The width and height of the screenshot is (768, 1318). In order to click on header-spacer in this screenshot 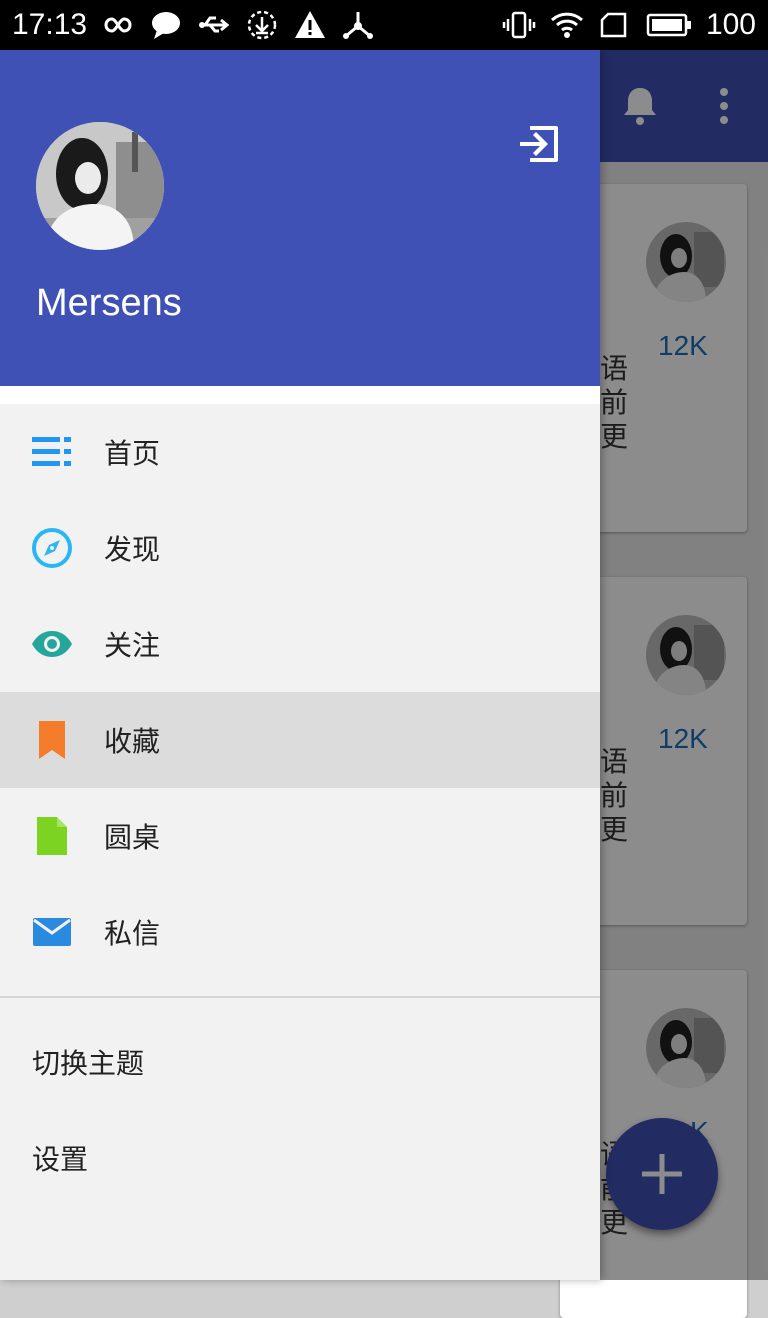, I will do `click(300, 395)`.